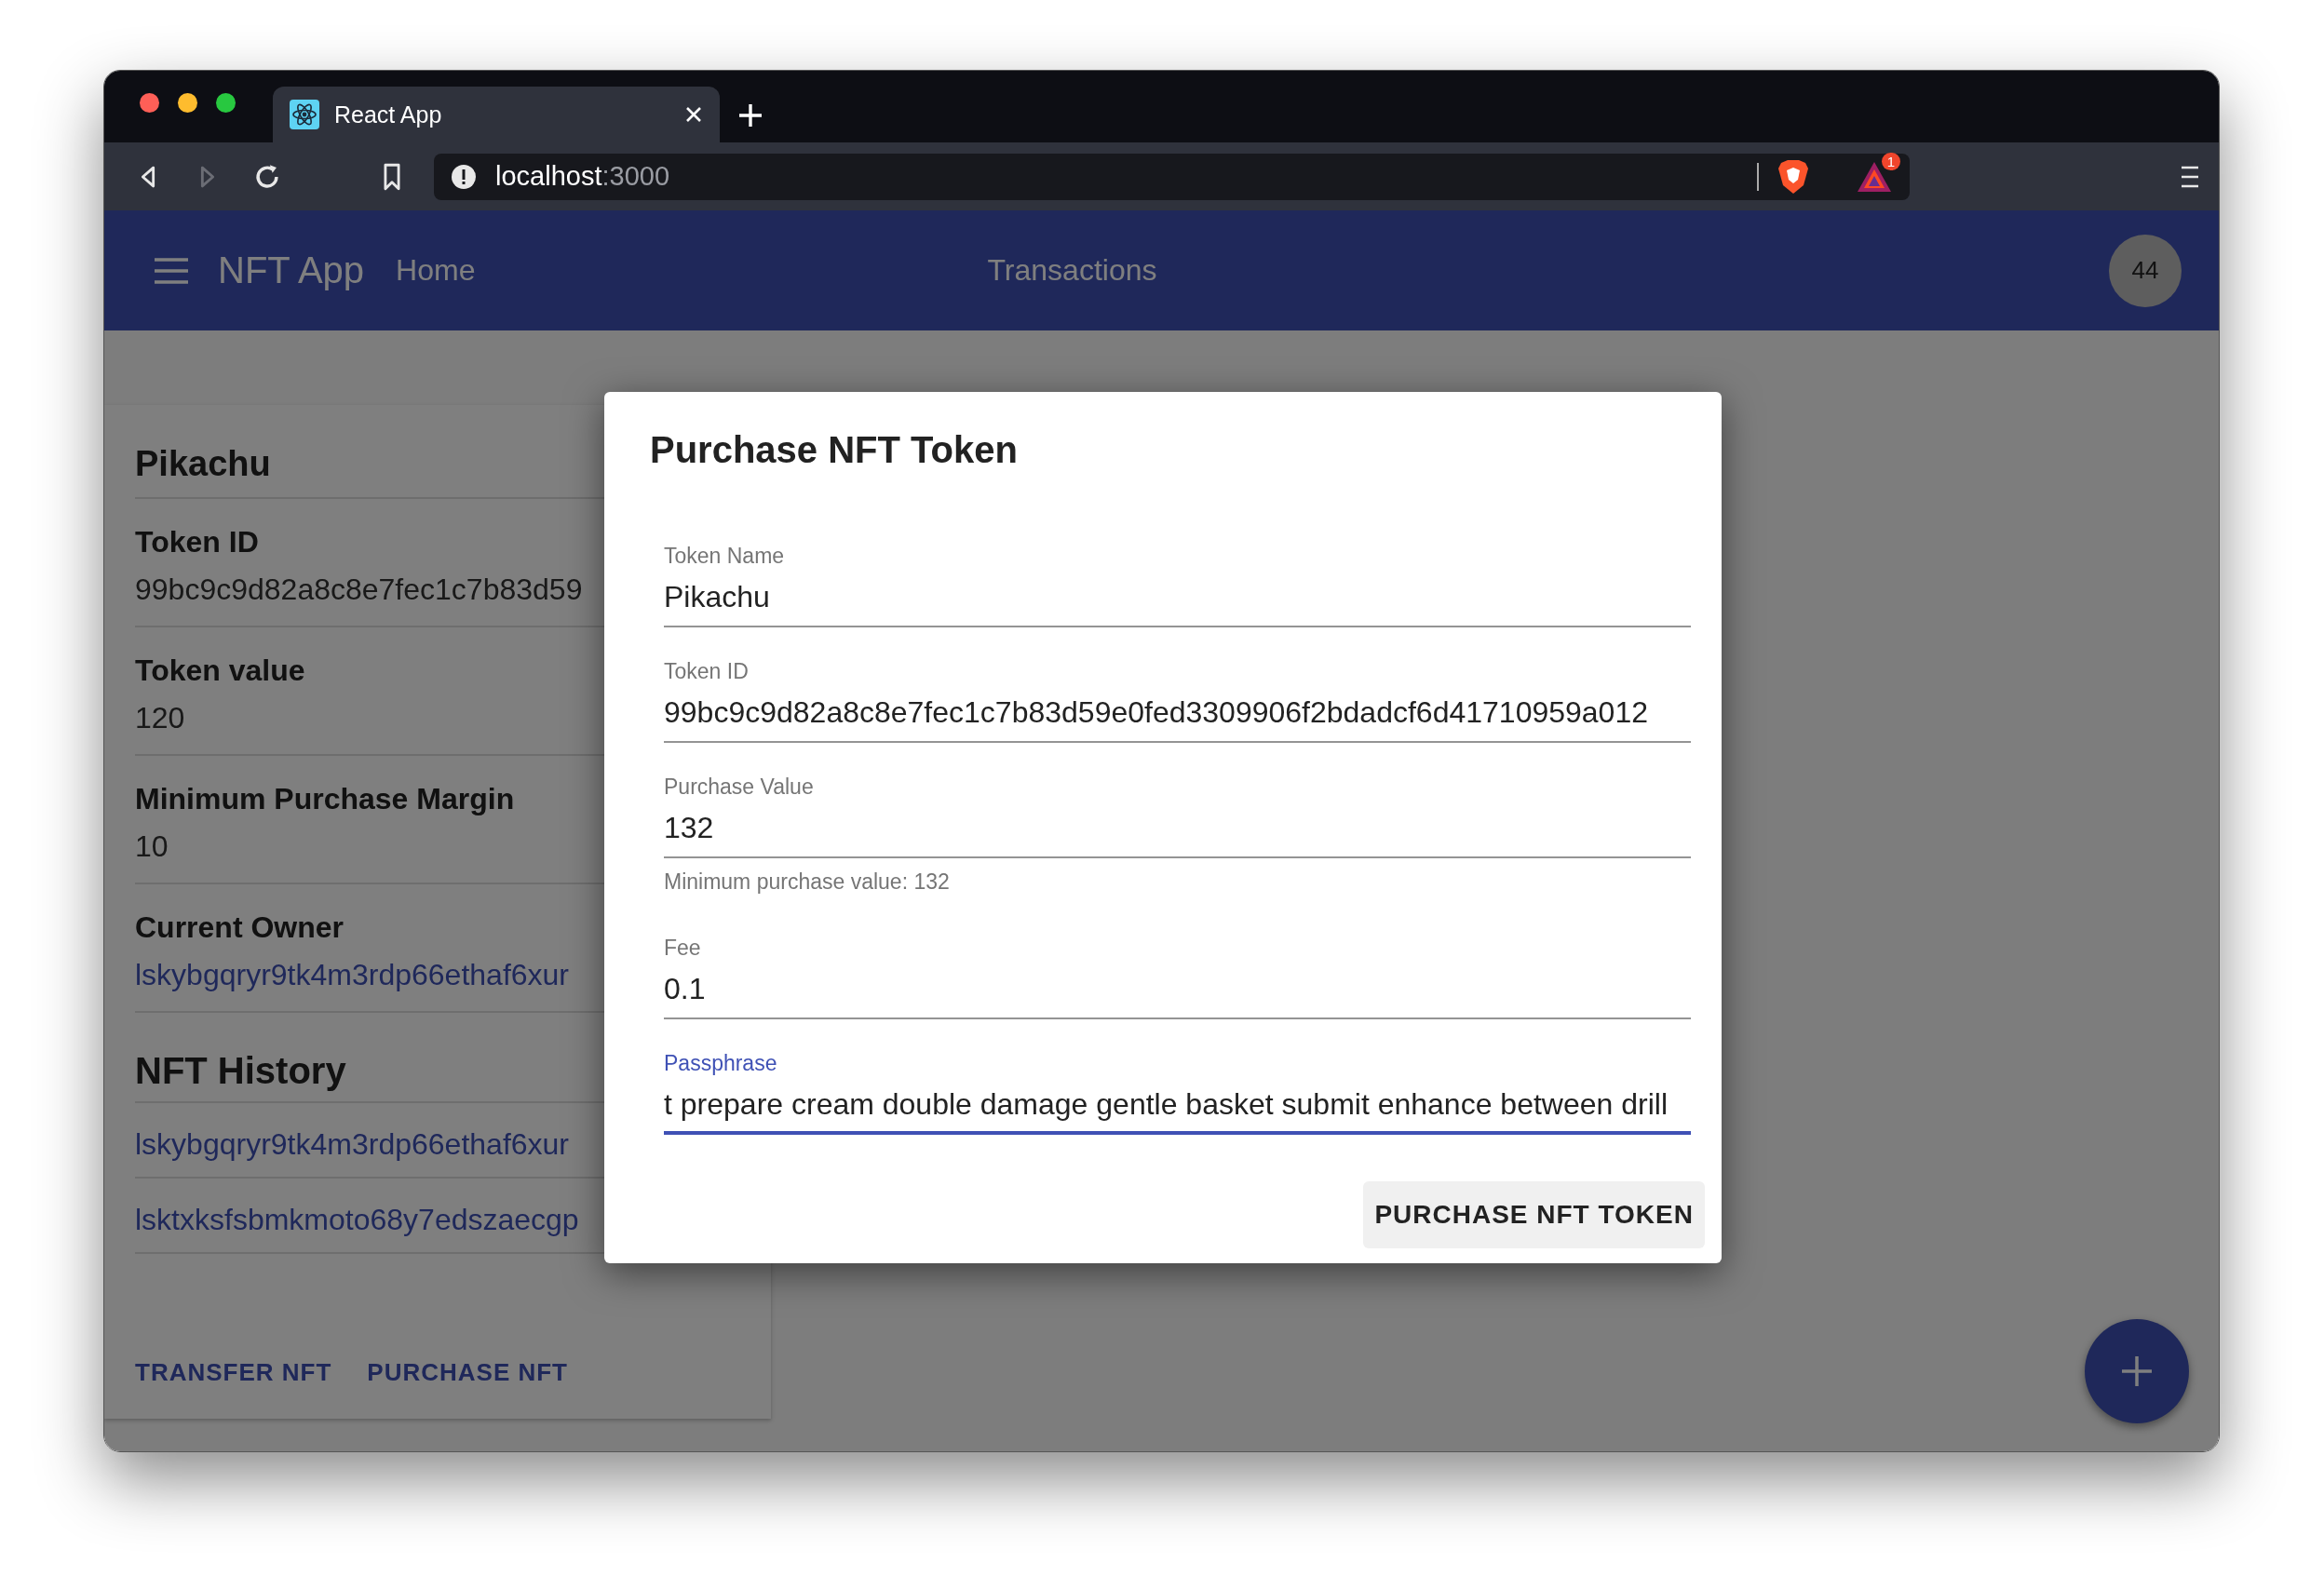 Image resolution: width=2324 pixels, height=1590 pixels. What do you see at coordinates (197, 542) in the screenshot?
I see `field-label: Token ID` at bounding box center [197, 542].